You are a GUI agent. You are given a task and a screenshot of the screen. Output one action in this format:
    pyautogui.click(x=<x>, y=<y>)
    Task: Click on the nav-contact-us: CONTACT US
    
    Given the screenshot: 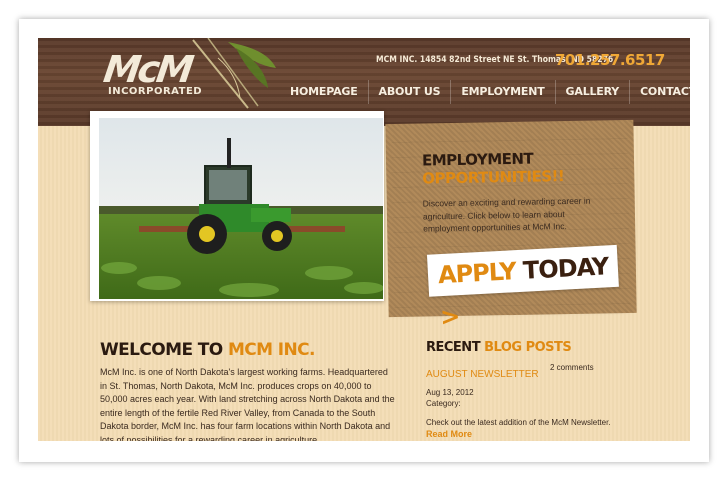 What is the action you would take?
    pyautogui.click(x=659, y=92)
    